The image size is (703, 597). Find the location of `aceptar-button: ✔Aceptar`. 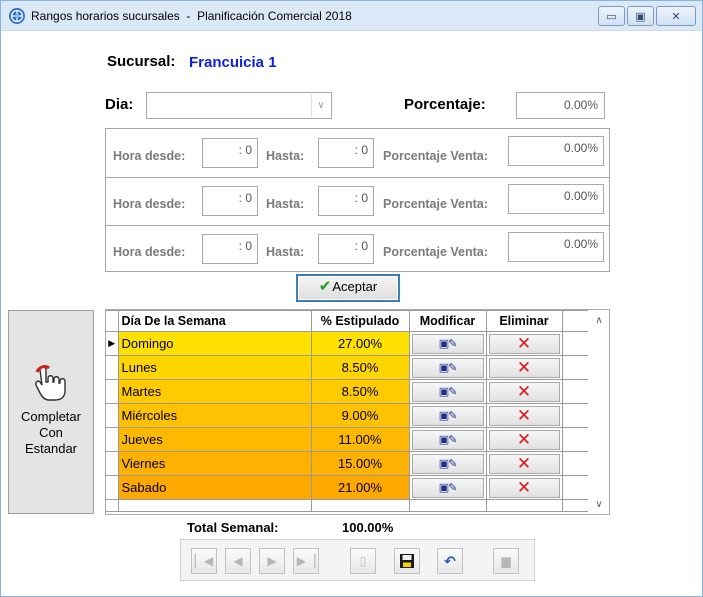

aceptar-button: ✔Aceptar is located at coordinates (348, 288).